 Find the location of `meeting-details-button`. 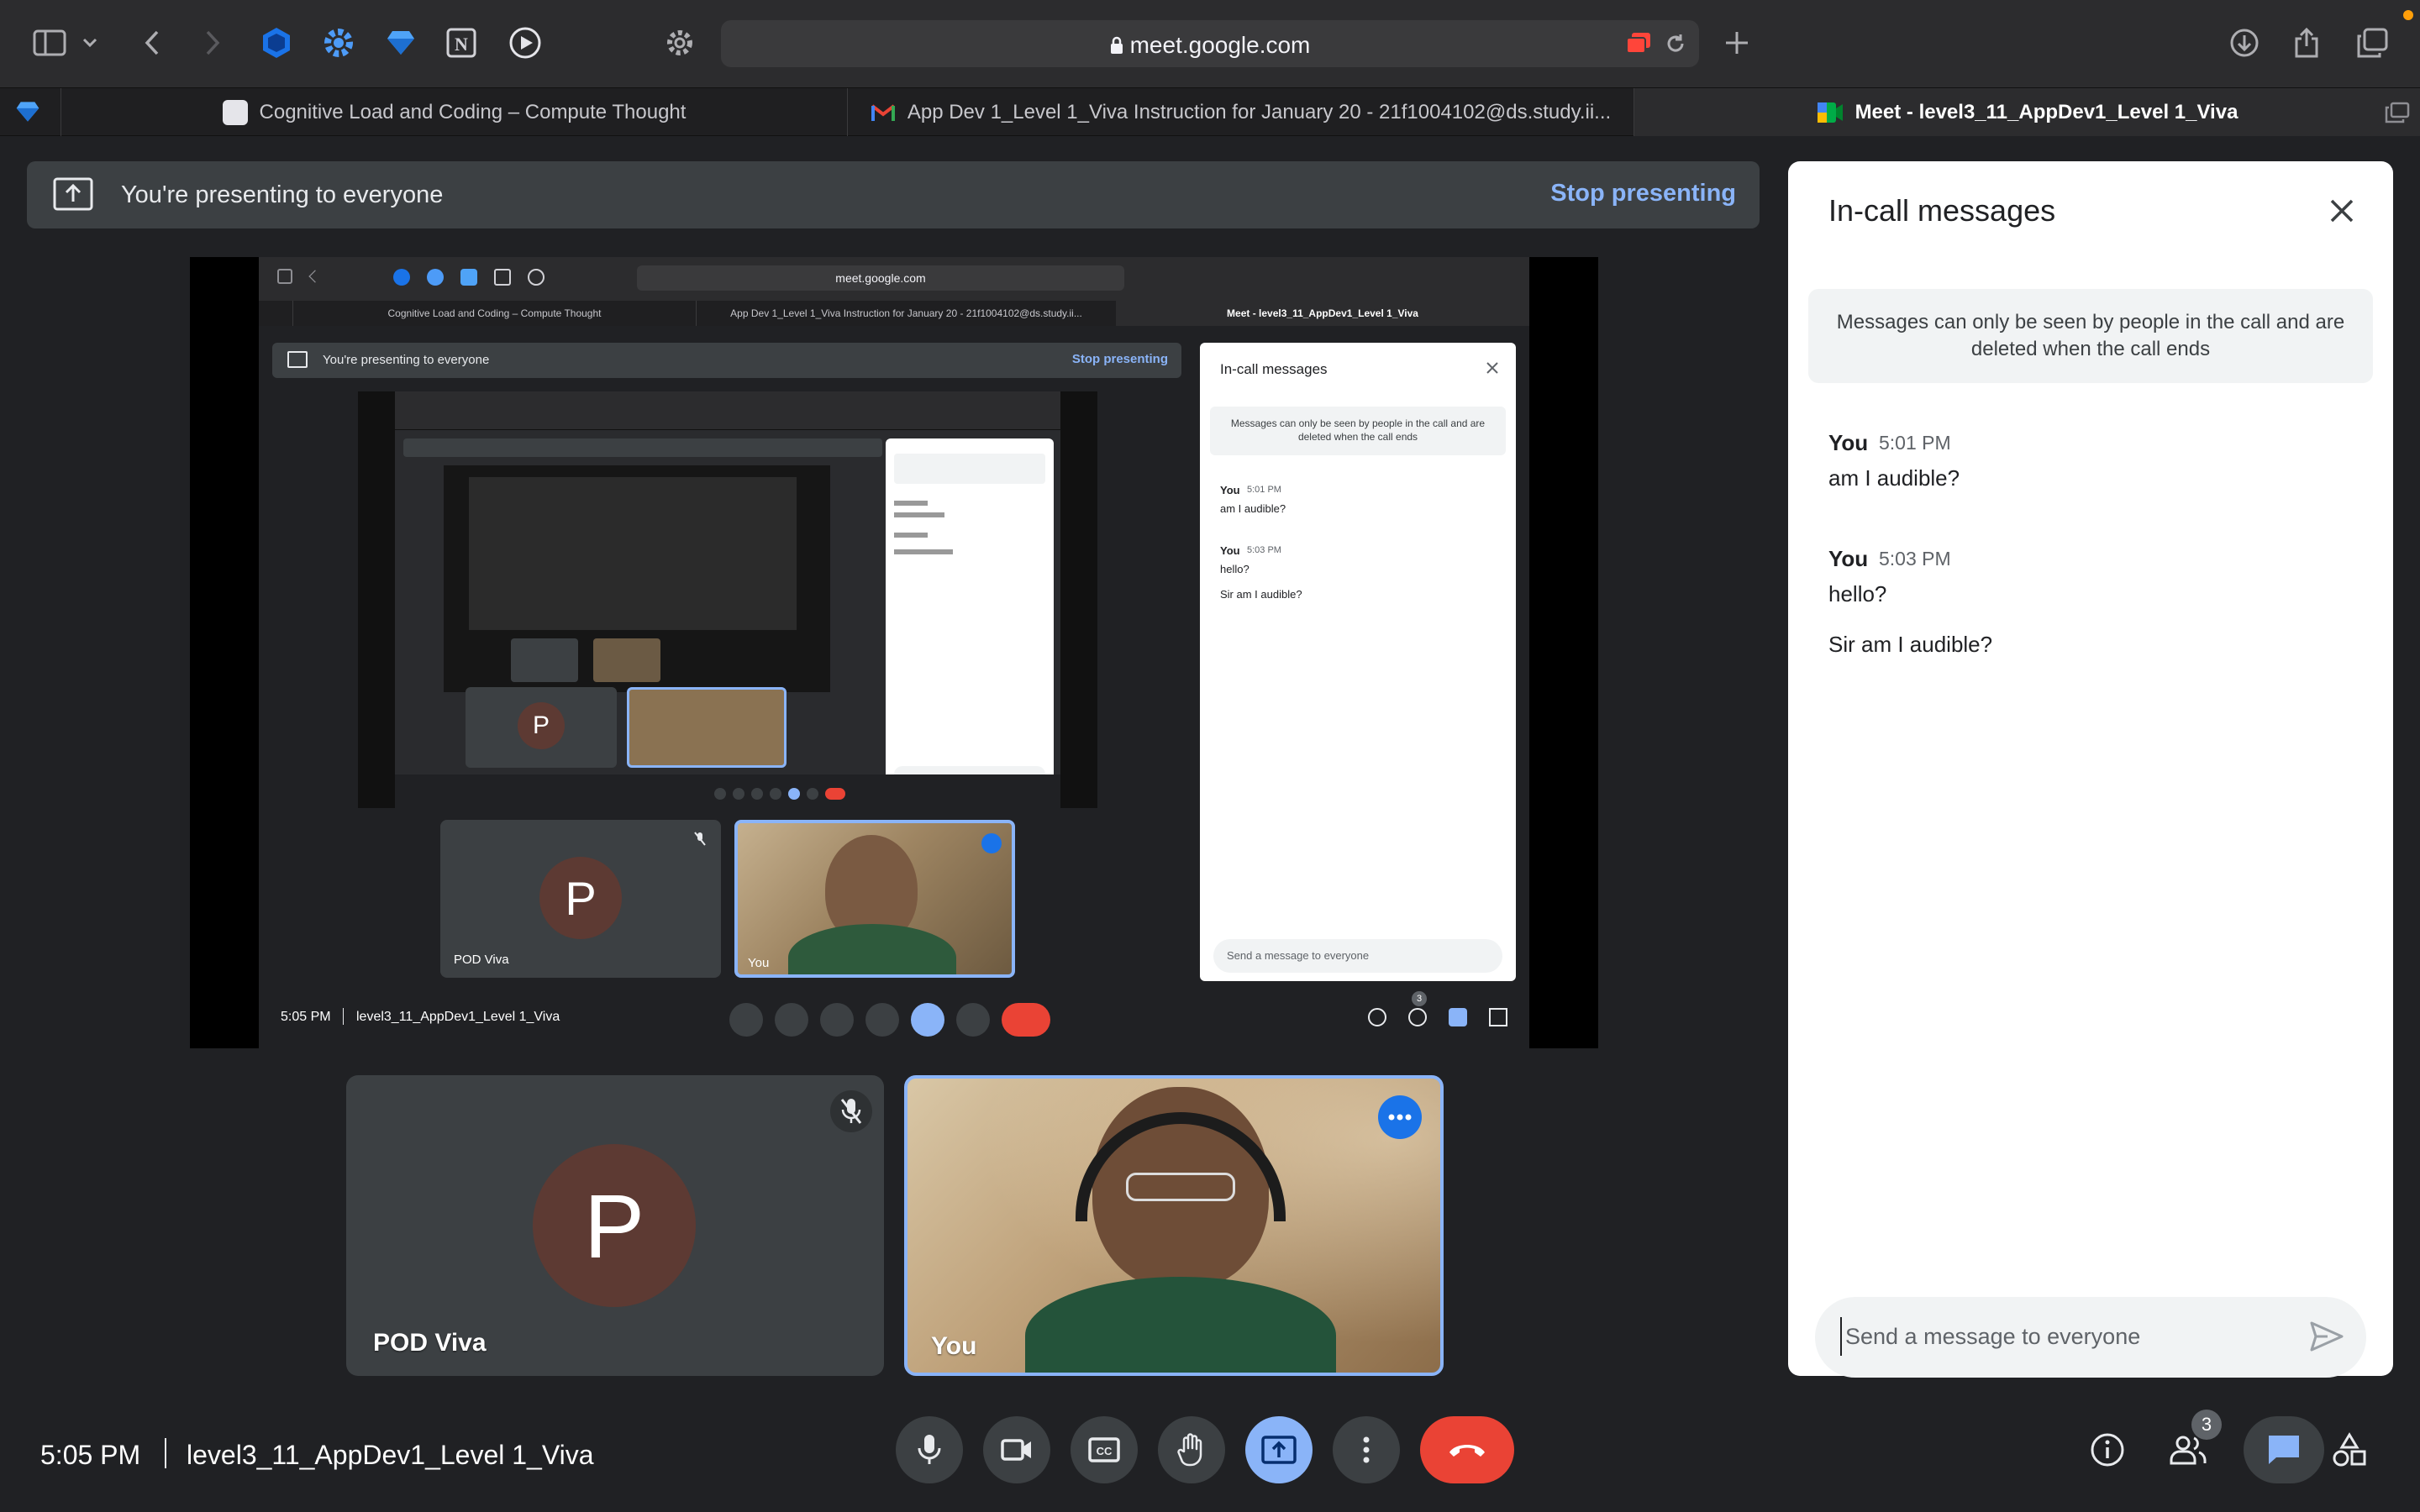

meeting-details-button is located at coordinates (2107, 1450).